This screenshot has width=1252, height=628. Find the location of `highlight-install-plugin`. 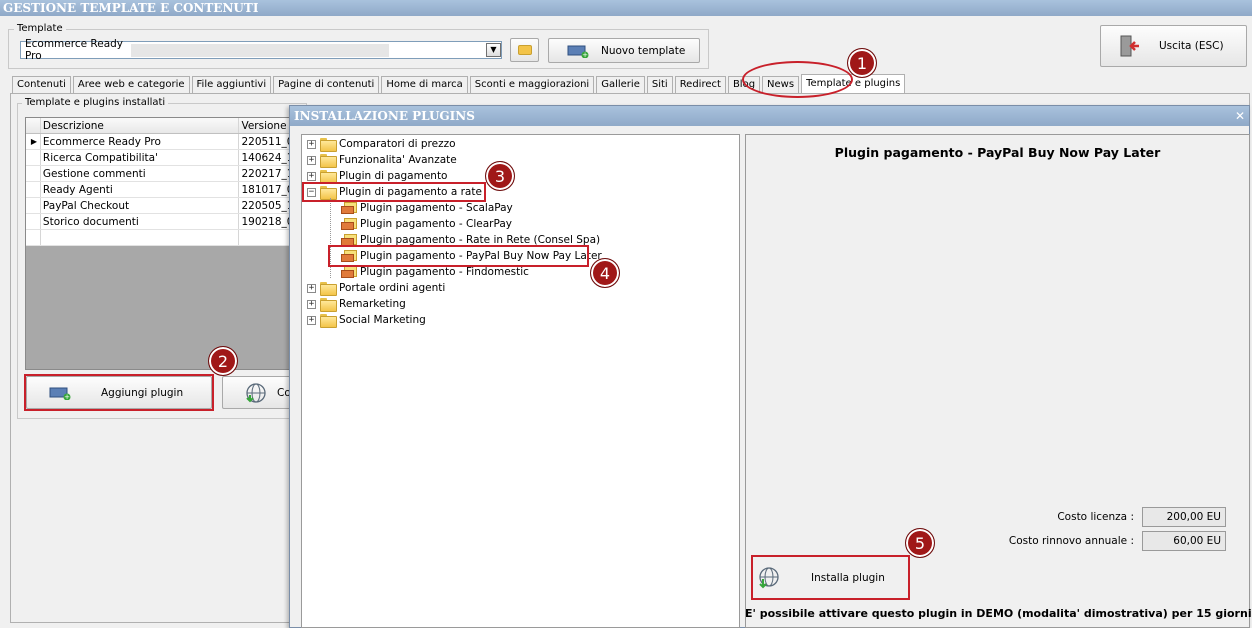

highlight-install-plugin is located at coordinates (830, 577).